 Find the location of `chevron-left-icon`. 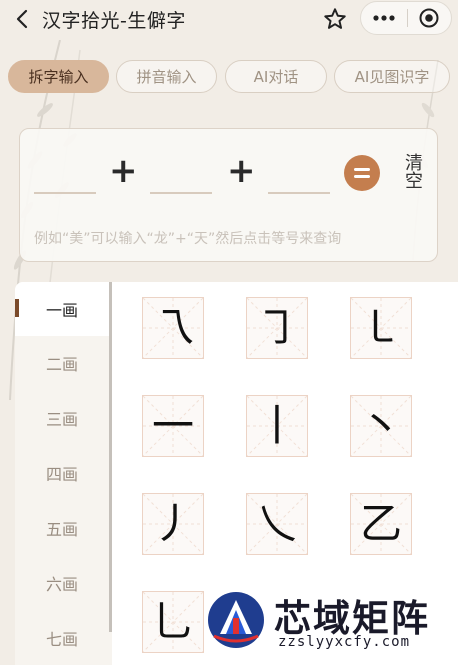

chevron-left-icon is located at coordinates (22, 19).